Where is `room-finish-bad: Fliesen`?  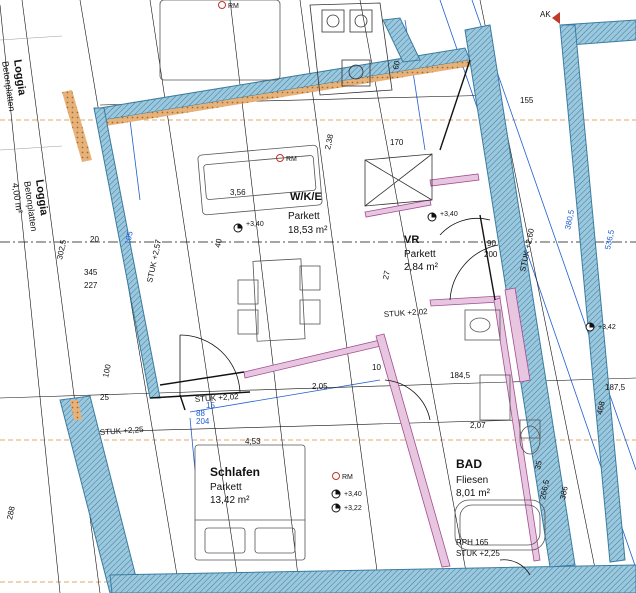 room-finish-bad: Fliesen is located at coordinates (472, 480).